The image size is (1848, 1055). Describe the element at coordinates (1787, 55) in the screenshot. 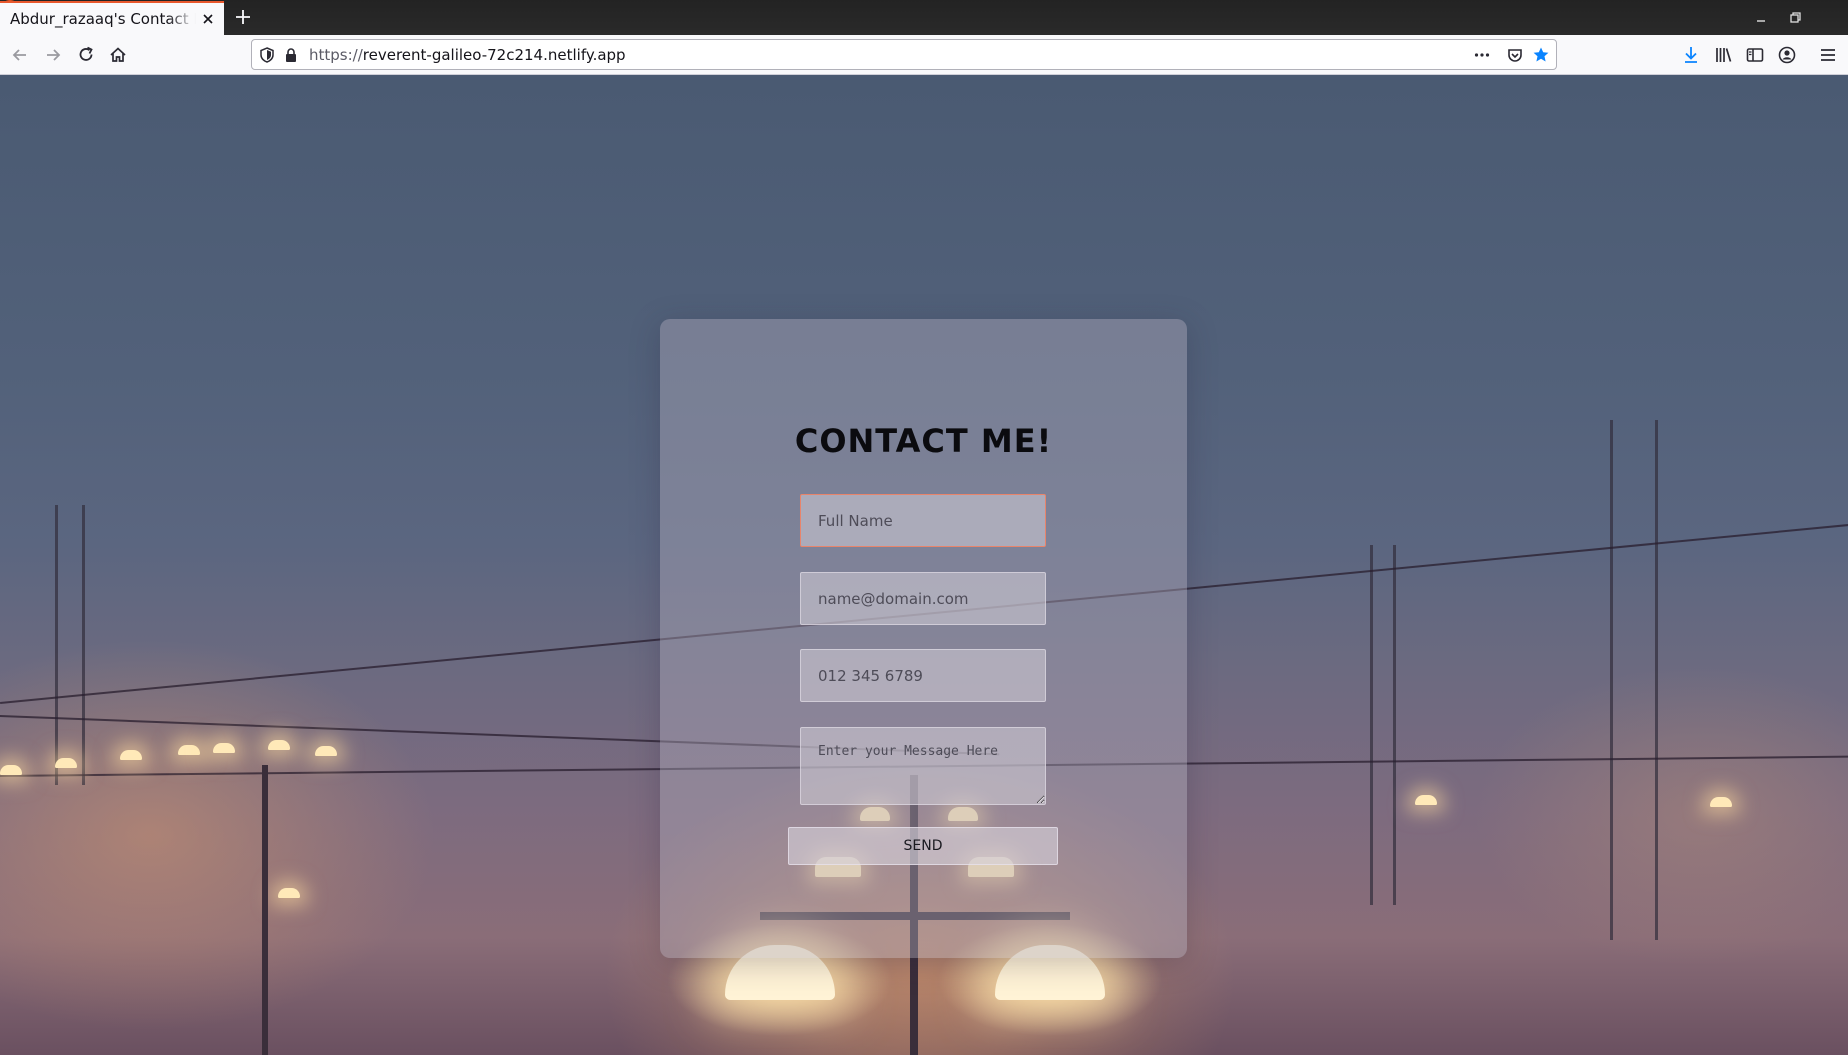

I see `account-icon` at that location.